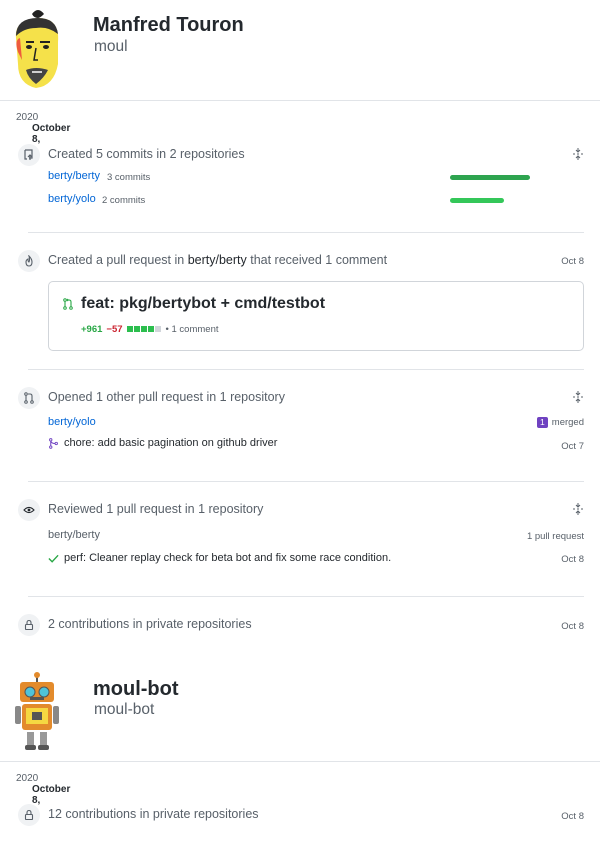 The image size is (600, 862). What do you see at coordinates (542, 422) in the screenshot?
I see `merged-count: 1` at bounding box center [542, 422].